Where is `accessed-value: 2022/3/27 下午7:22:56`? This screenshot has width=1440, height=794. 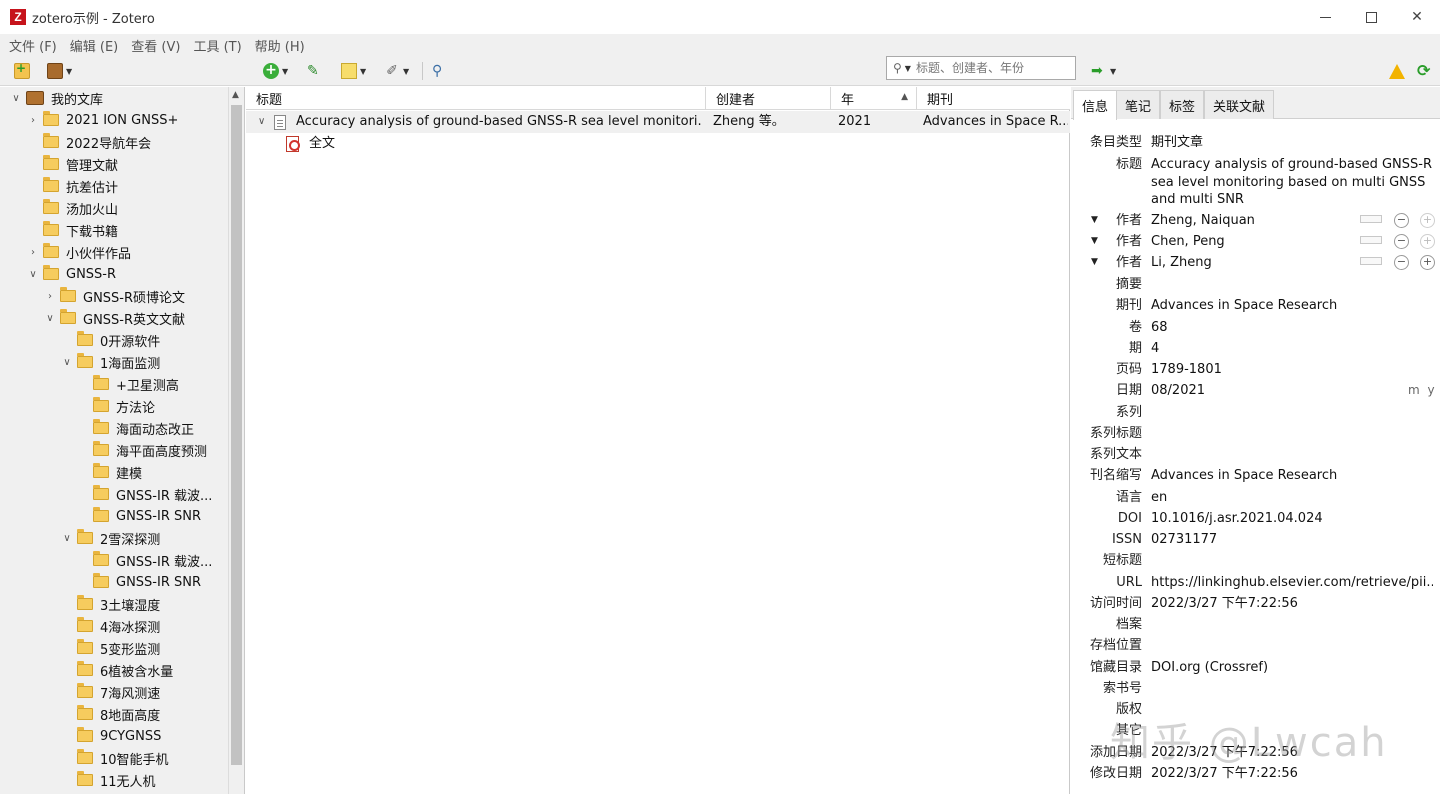
accessed-value: 2022/3/27 下午7:22:56 is located at coordinates (1292, 603).